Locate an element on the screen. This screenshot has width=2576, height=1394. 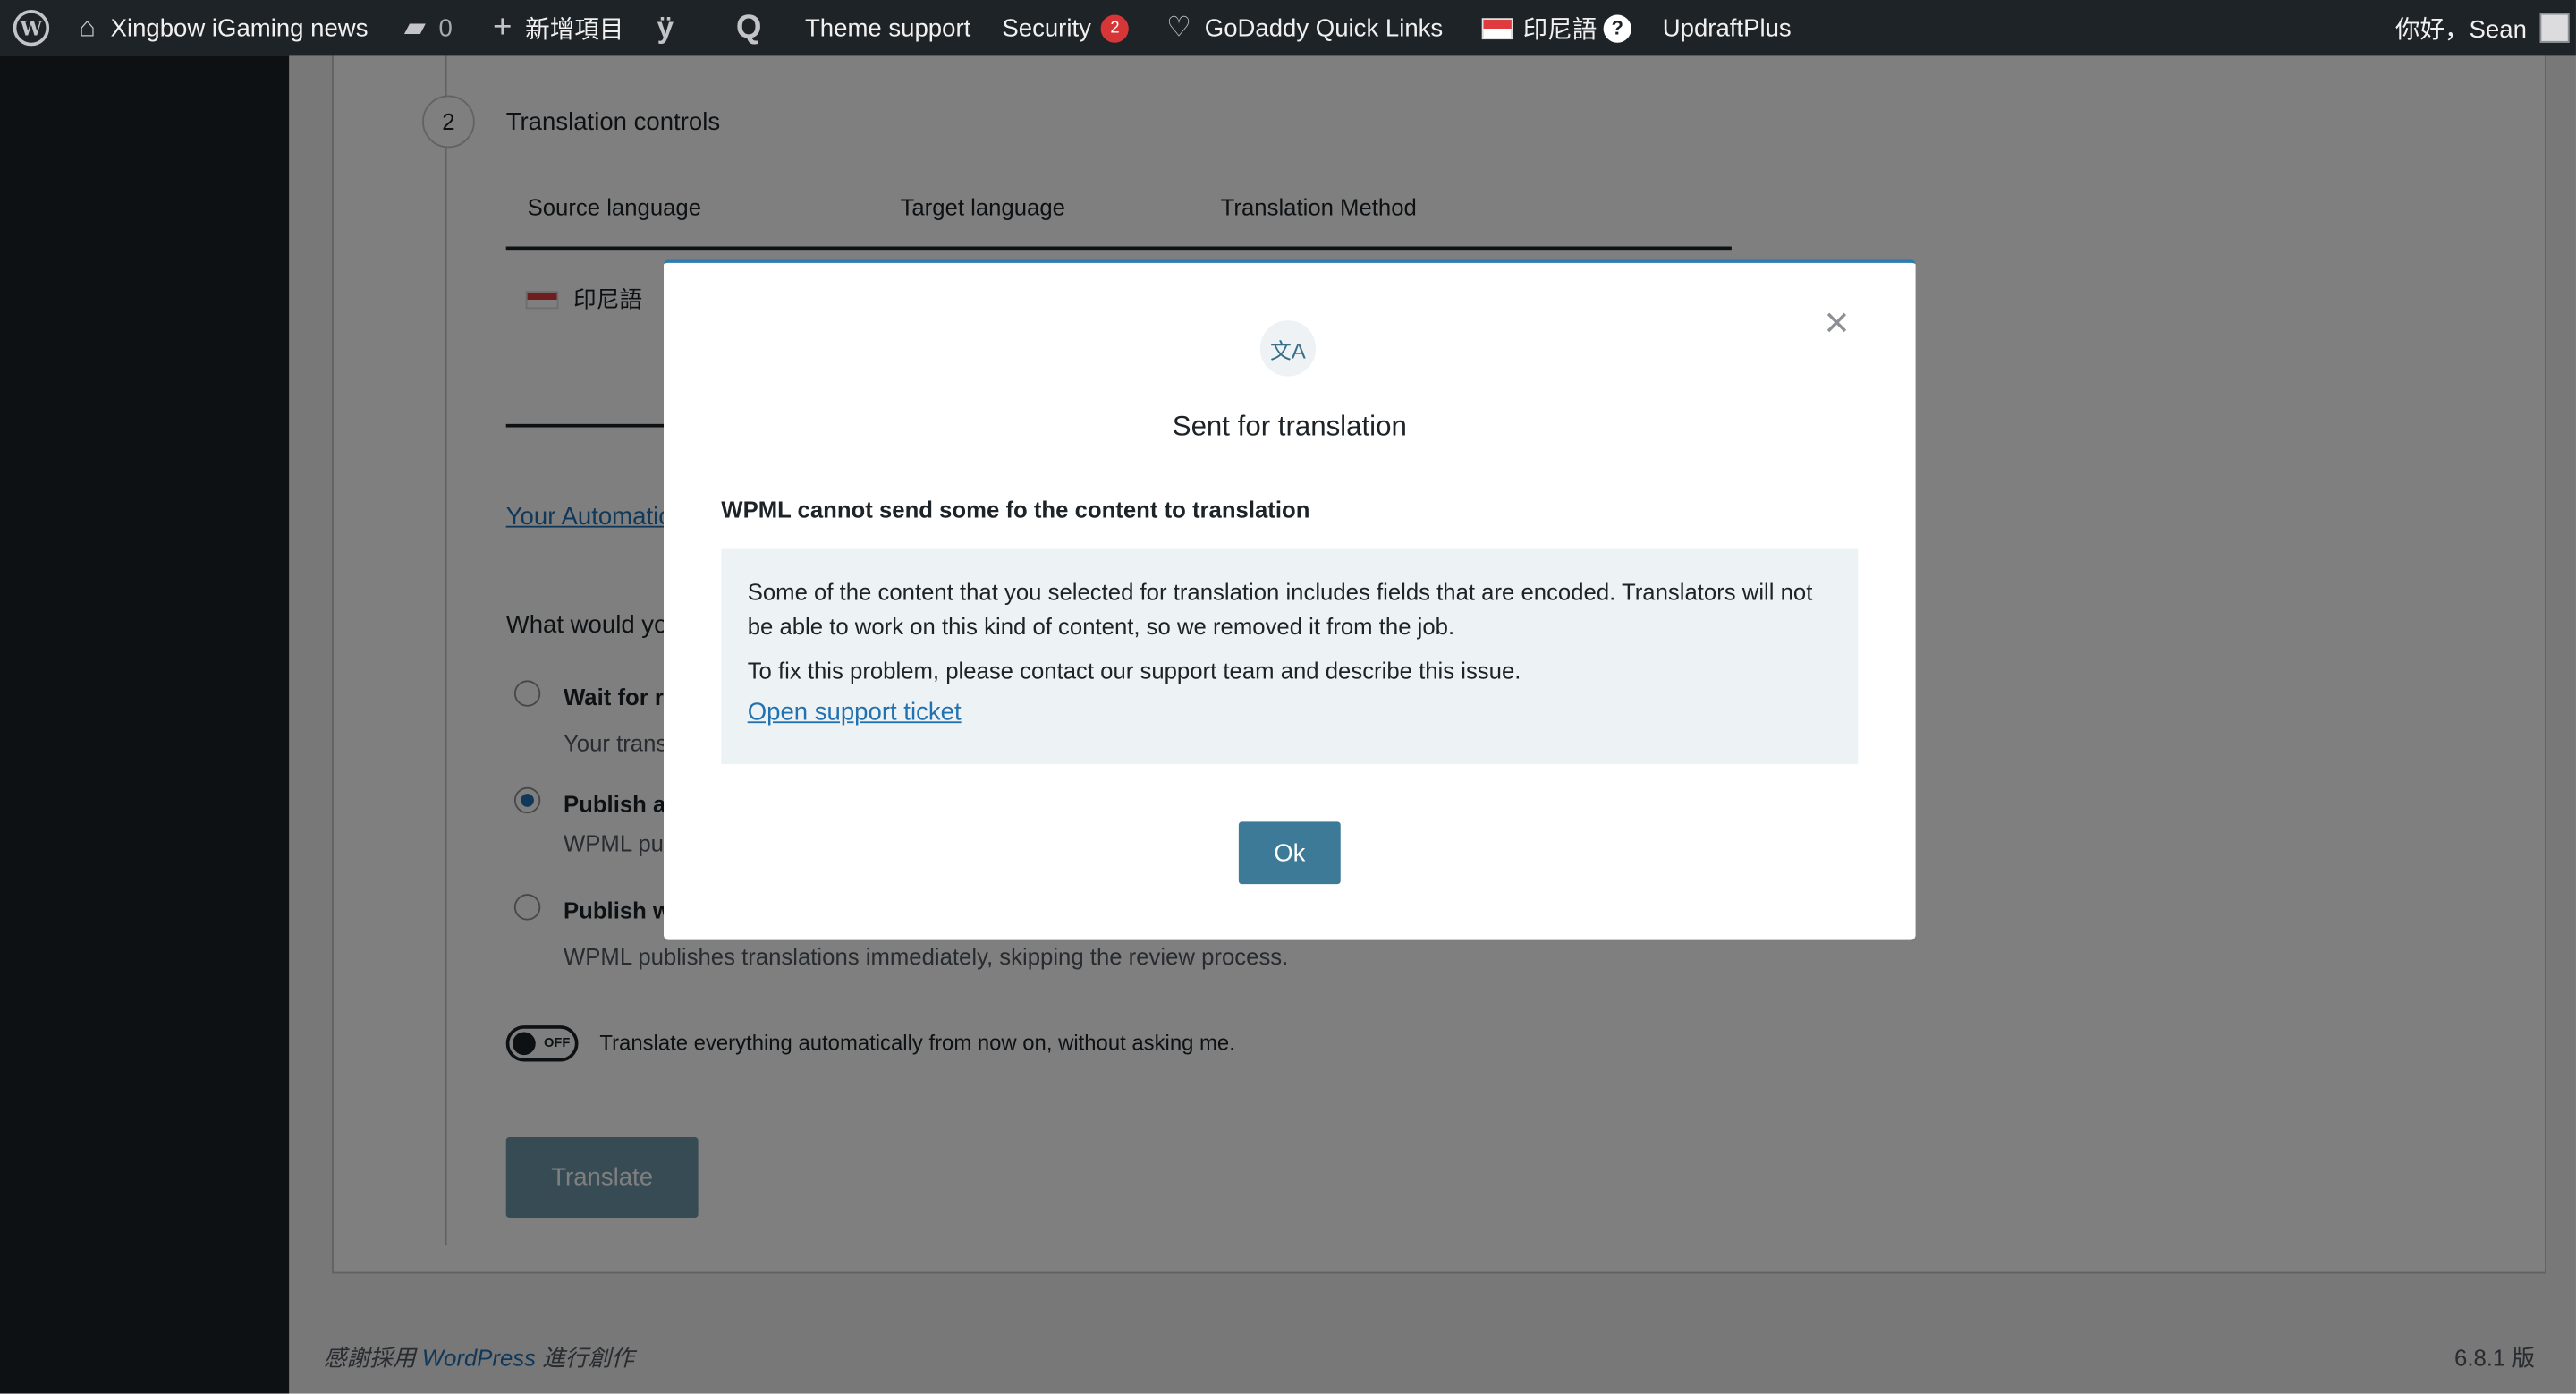
theme-support-link: Theme support is located at coordinates (887, 27).